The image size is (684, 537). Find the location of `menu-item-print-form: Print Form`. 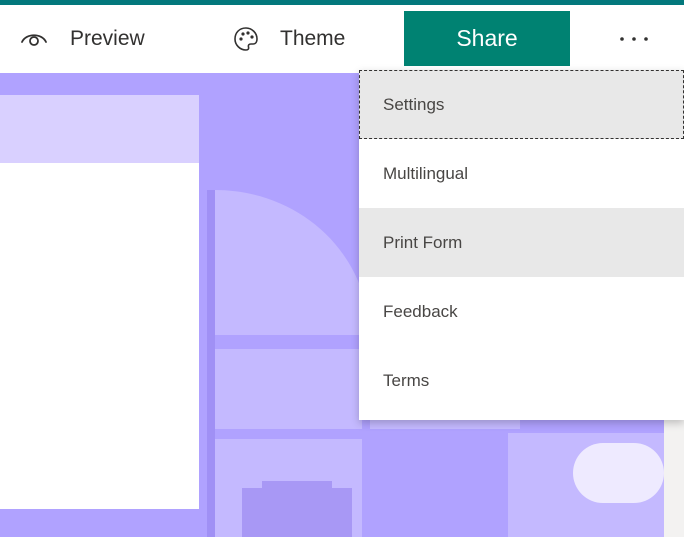

menu-item-print-form: Print Form is located at coordinates (521, 242).